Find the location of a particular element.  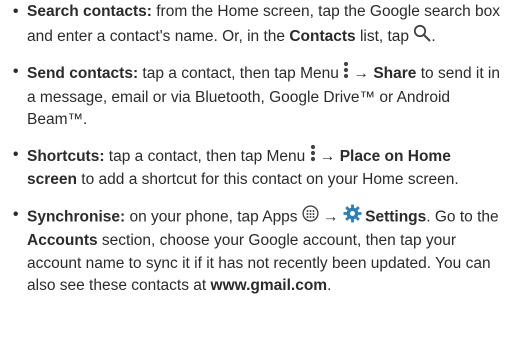

tip-title: Search contacts: is located at coordinates (89, 11).